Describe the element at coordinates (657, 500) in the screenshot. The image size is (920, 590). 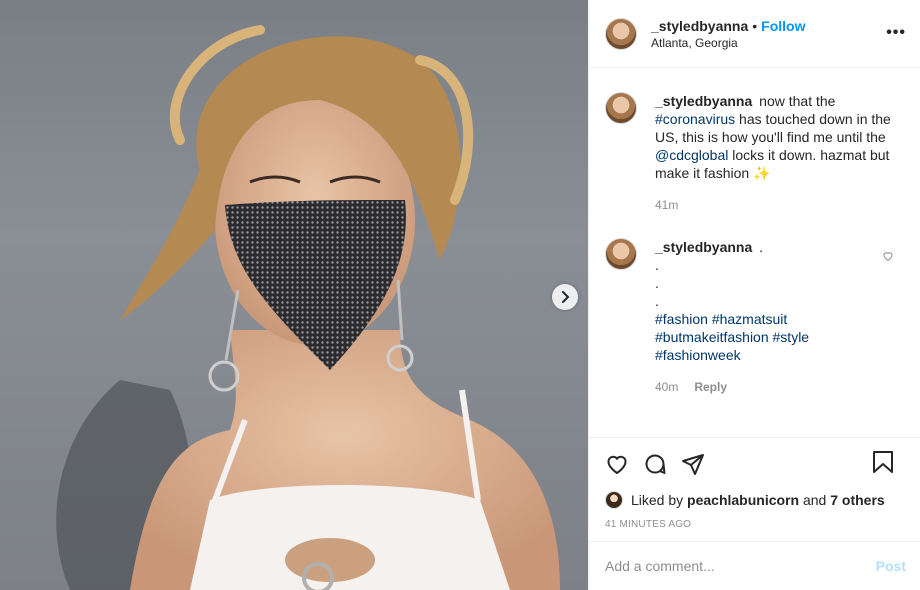
I see `likes-prefix: Liked by` at that location.